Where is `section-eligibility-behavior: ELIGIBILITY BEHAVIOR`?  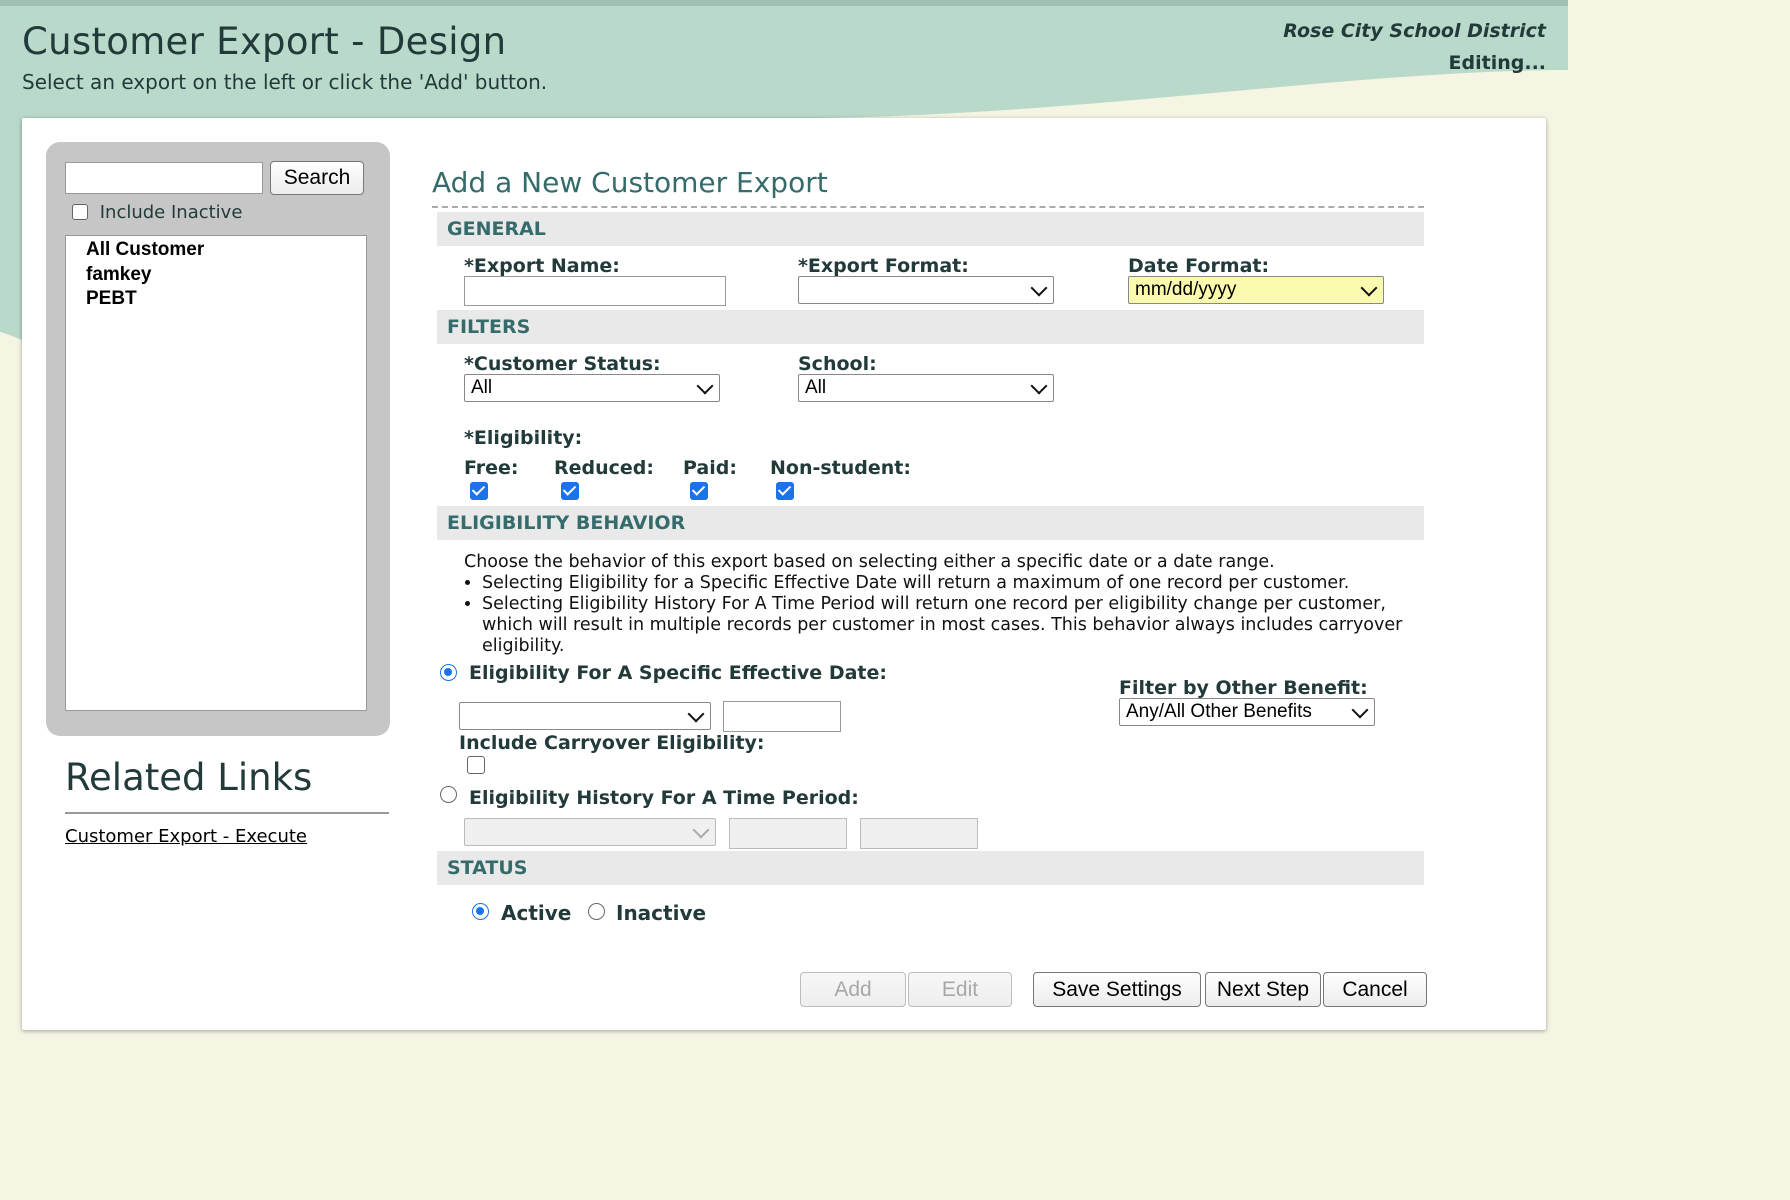
section-eligibility-behavior: ELIGIBILITY BEHAVIOR is located at coordinates (930, 523).